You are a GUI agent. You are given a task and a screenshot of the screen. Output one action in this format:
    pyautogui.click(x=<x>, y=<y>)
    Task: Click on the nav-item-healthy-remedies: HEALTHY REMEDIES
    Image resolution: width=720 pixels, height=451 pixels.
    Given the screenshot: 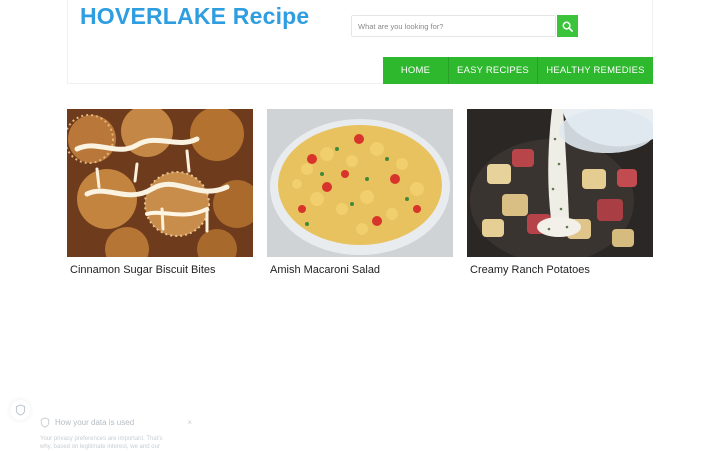 What is the action you would take?
    pyautogui.click(x=595, y=70)
    